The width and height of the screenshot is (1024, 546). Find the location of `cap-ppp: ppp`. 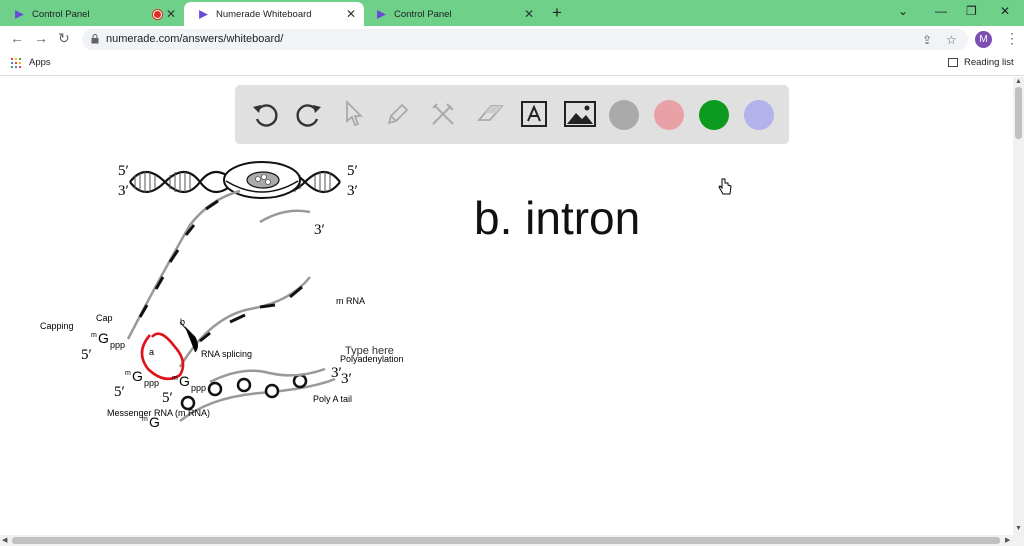

cap-ppp: ppp is located at coordinates (117, 345).